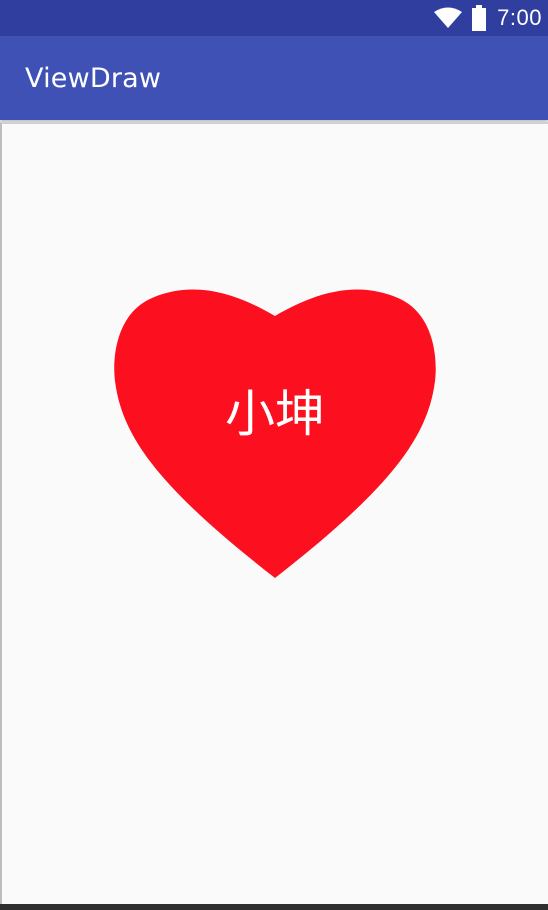 The width and height of the screenshot is (548, 910). Describe the element at coordinates (275, 414) in the screenshot. I see `heart-label: 小坤` at that location.